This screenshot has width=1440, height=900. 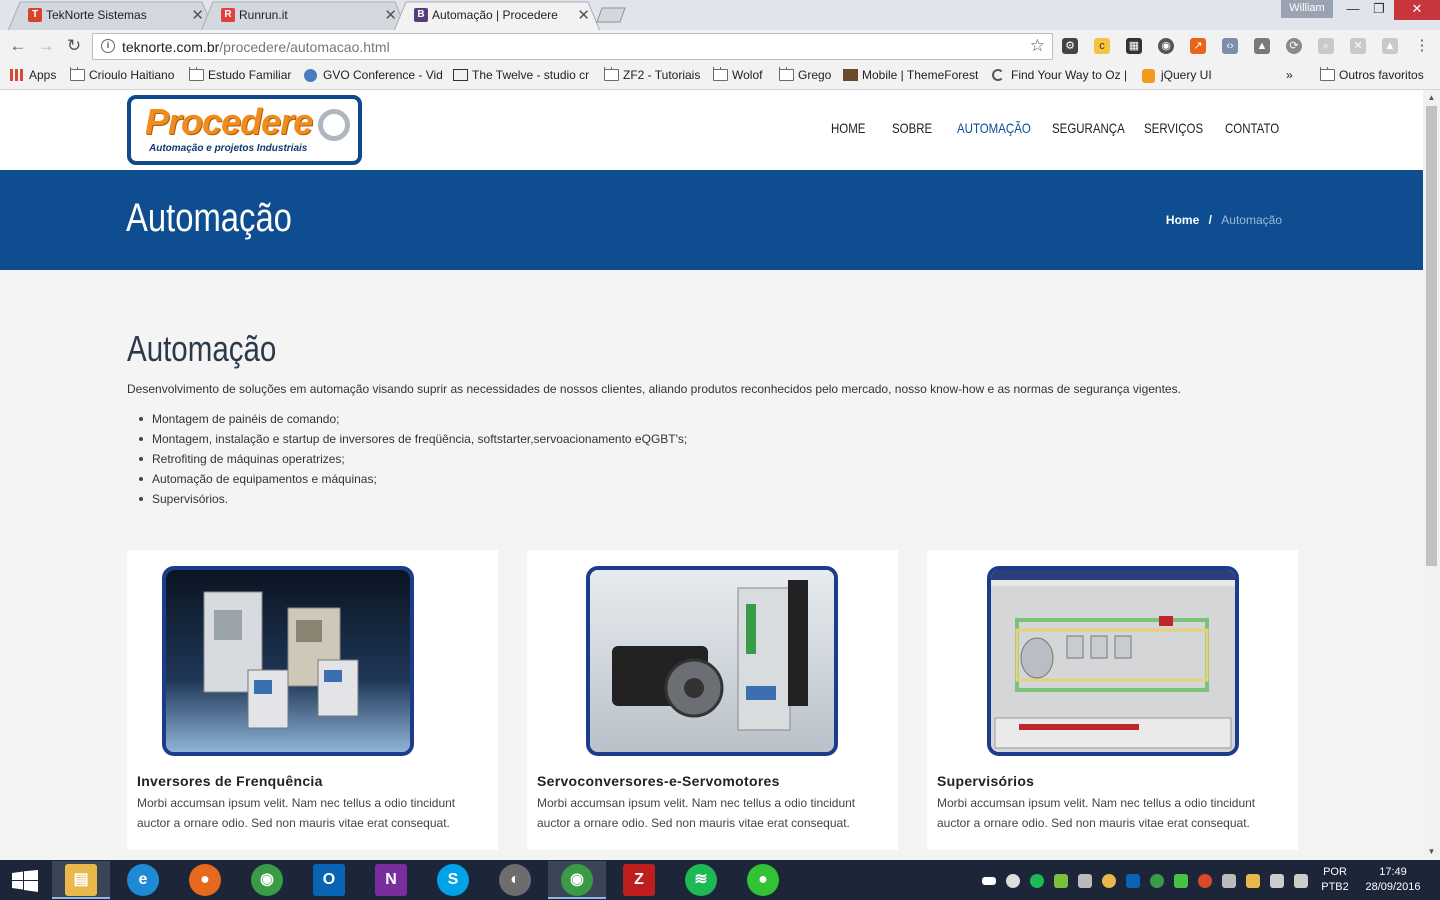 I want to click on windows-start-icon, so click(x=25, y=881).